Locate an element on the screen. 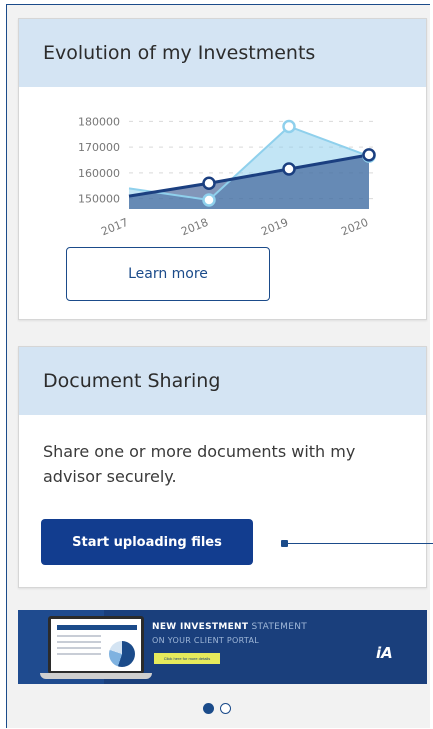 This screenshot has height=729, width=433. chart-ytick-label: 170000 is located at coordinates (99, 147).